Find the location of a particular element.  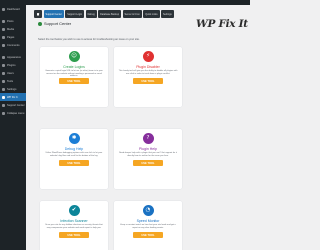

users-icon is located at coordinates (3, 73).